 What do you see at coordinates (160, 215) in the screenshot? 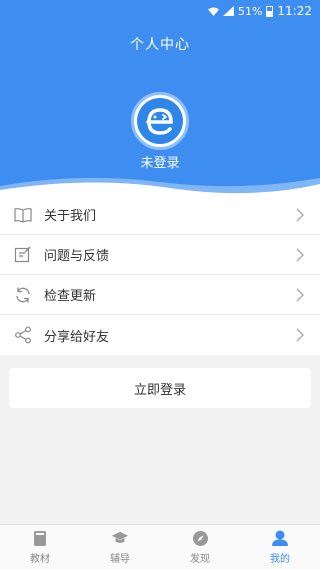
I see `menu-item-about: 关于我们` at bounding box center [160, 215].